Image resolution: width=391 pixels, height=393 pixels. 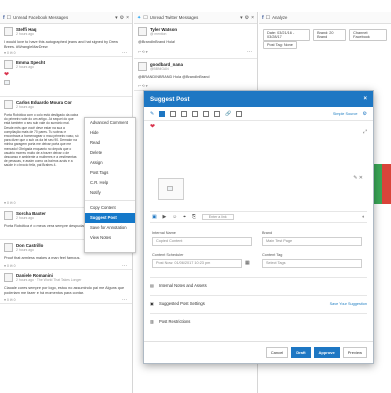 What do you see at coordinates (363, 217) in the screenshot?
I see `info-icon: ◐` at bounding box center [363, 217].